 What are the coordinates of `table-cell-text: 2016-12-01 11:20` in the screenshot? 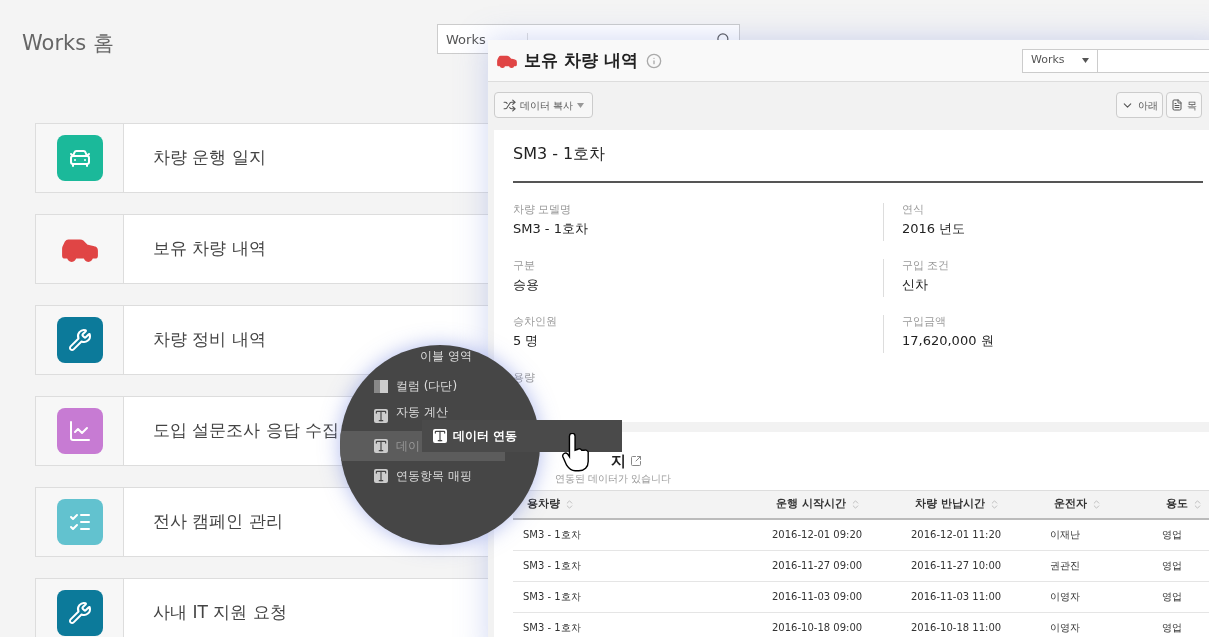 It's located at (956, 535).